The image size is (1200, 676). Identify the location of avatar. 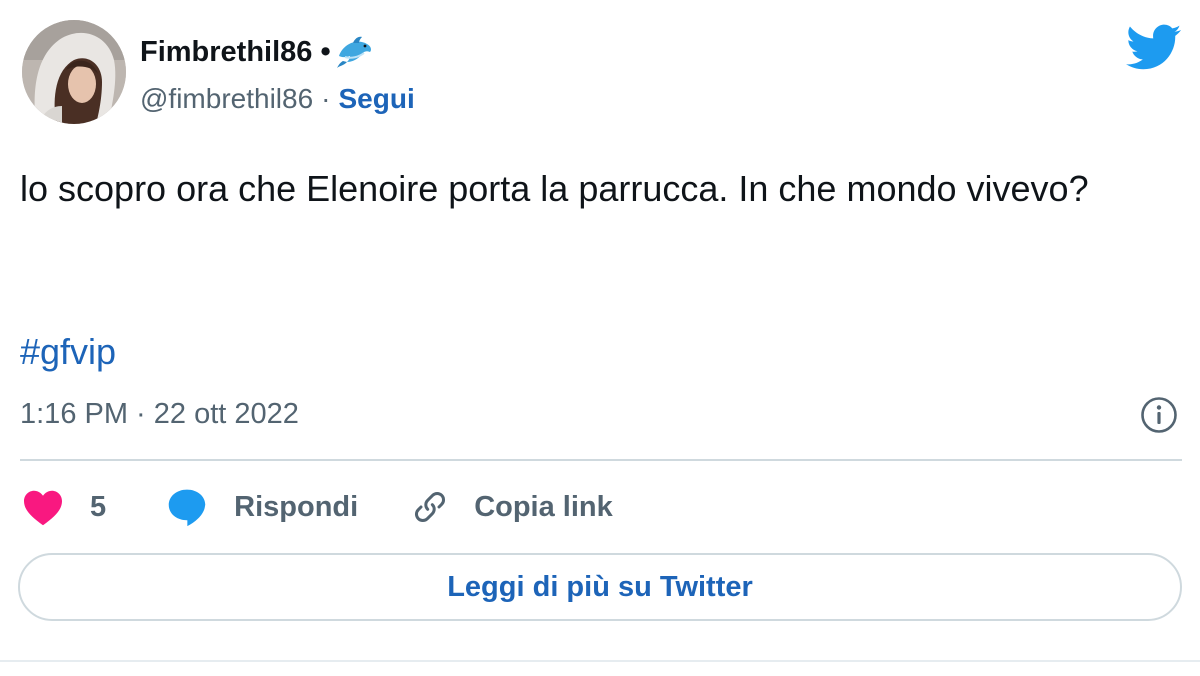
(74, 72).